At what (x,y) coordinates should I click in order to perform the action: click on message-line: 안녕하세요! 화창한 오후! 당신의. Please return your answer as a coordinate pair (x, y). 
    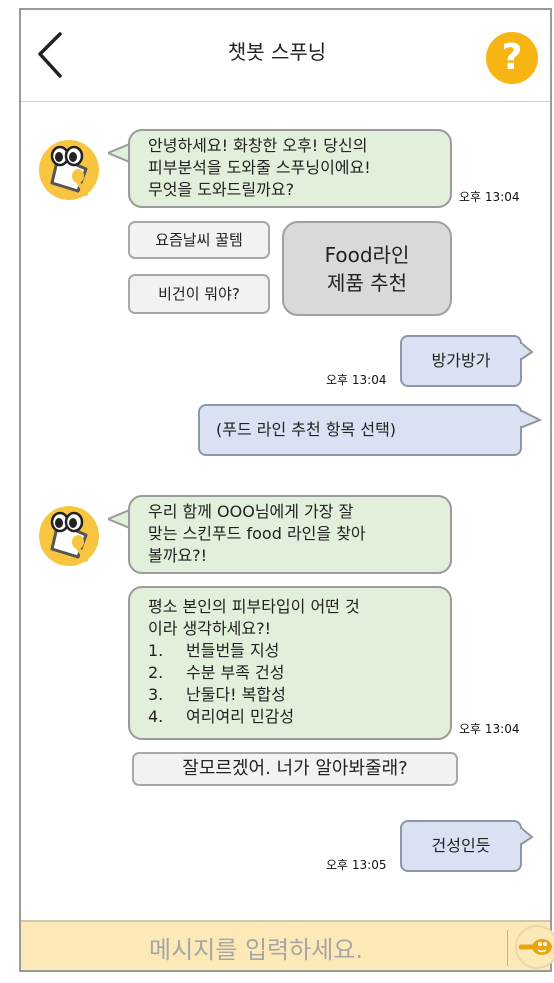
    Looking at the image, I should click on (258, 145).